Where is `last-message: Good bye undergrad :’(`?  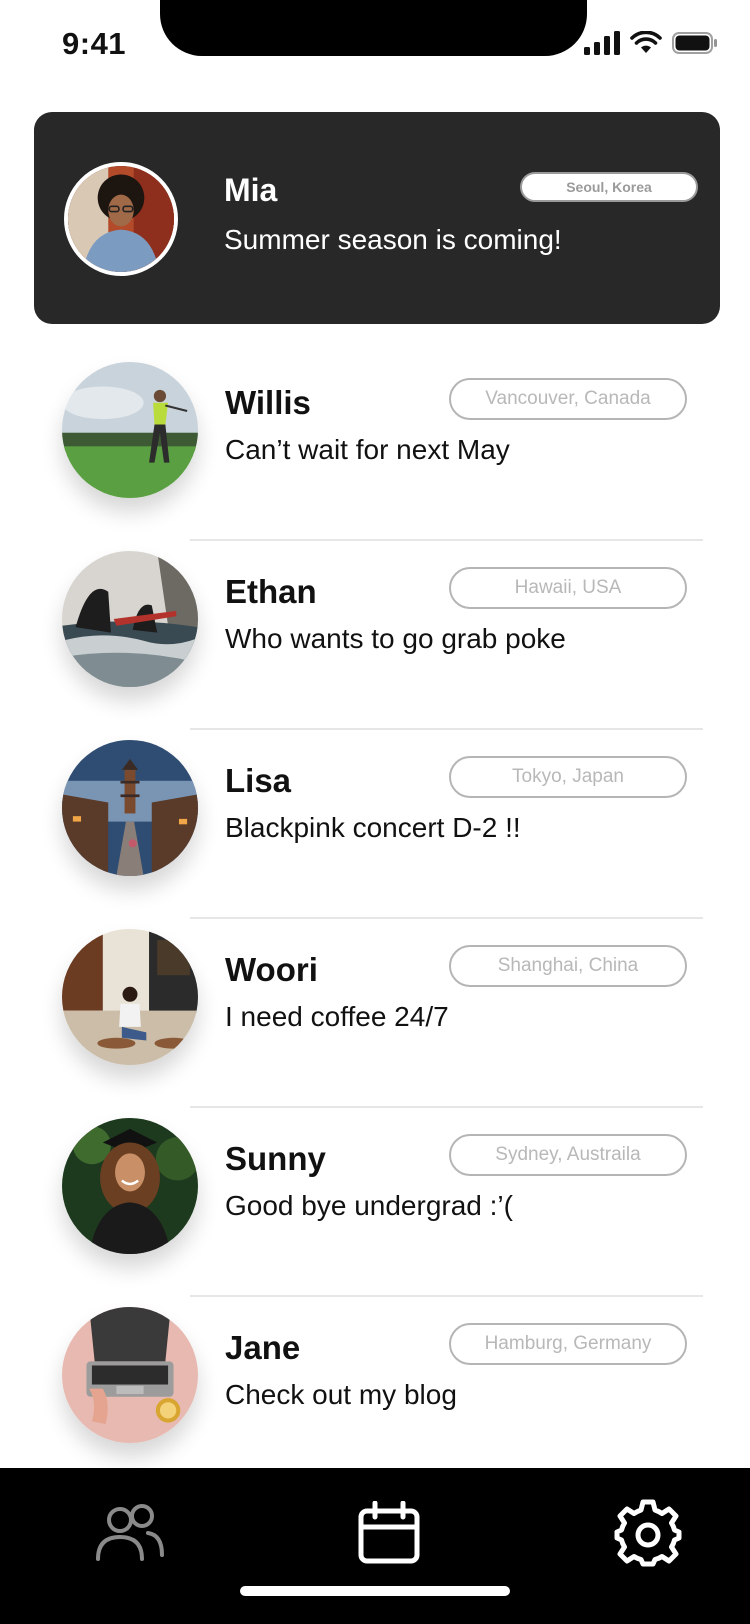
last-message: Good bye undergrad :’( is located at coordinates (369, 1205).